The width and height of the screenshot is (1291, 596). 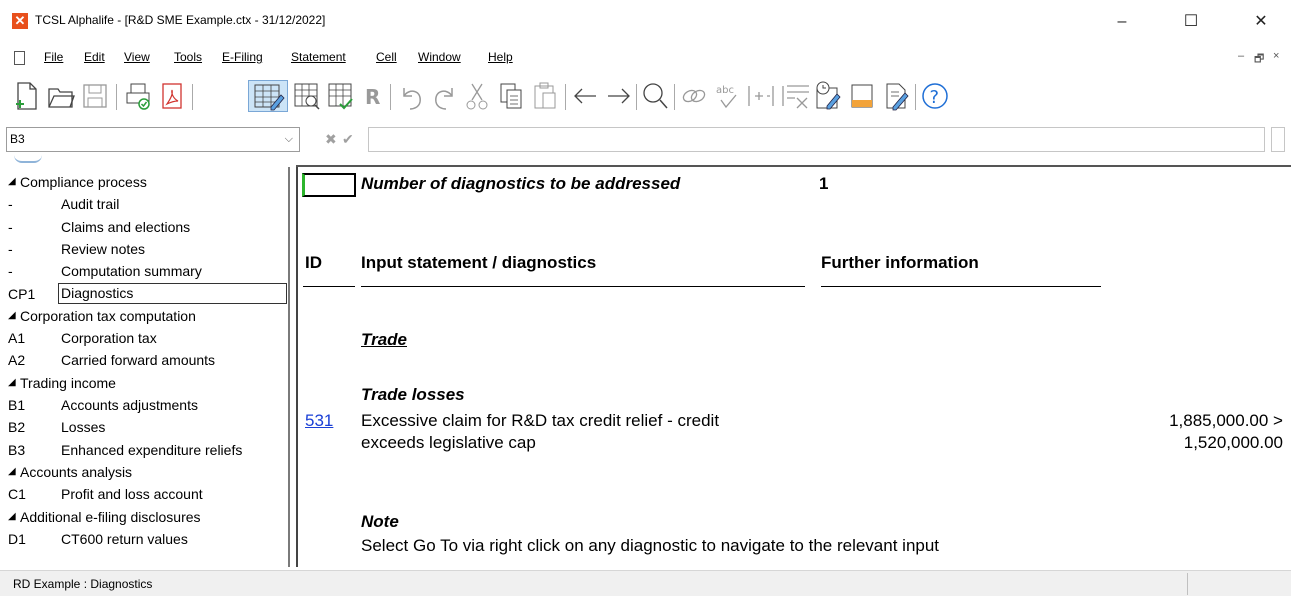 What do you see at coordinates (348, 139) in the screenshot?
I see `confirm-edit-icon: ✔` at bounding box center [348, 139].